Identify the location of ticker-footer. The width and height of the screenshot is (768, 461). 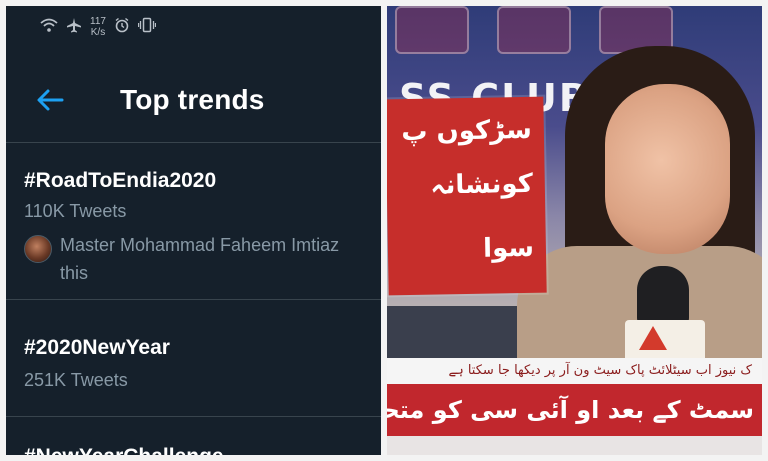
(574, 445).